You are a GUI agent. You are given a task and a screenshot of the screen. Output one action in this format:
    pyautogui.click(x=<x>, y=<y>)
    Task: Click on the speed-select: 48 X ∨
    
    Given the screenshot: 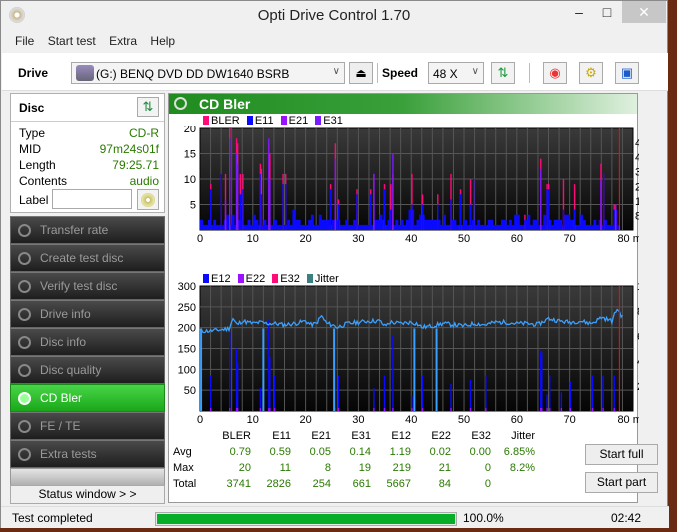 What is the action you would take?
    pyautogui.click(x=456, y=73)
    